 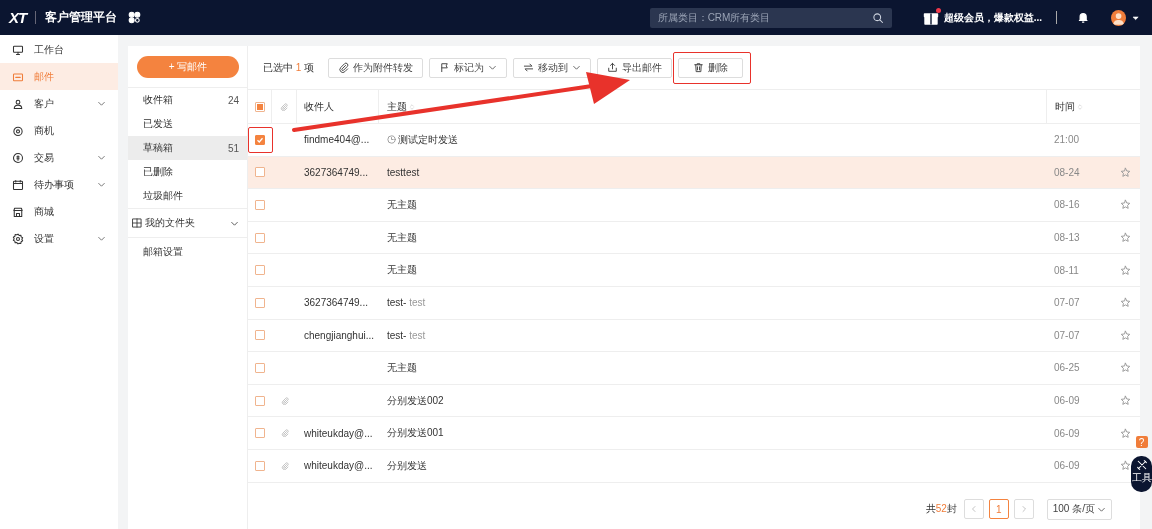 I want to click on table-cell: 分别发送002, so click(x=415, y=400).